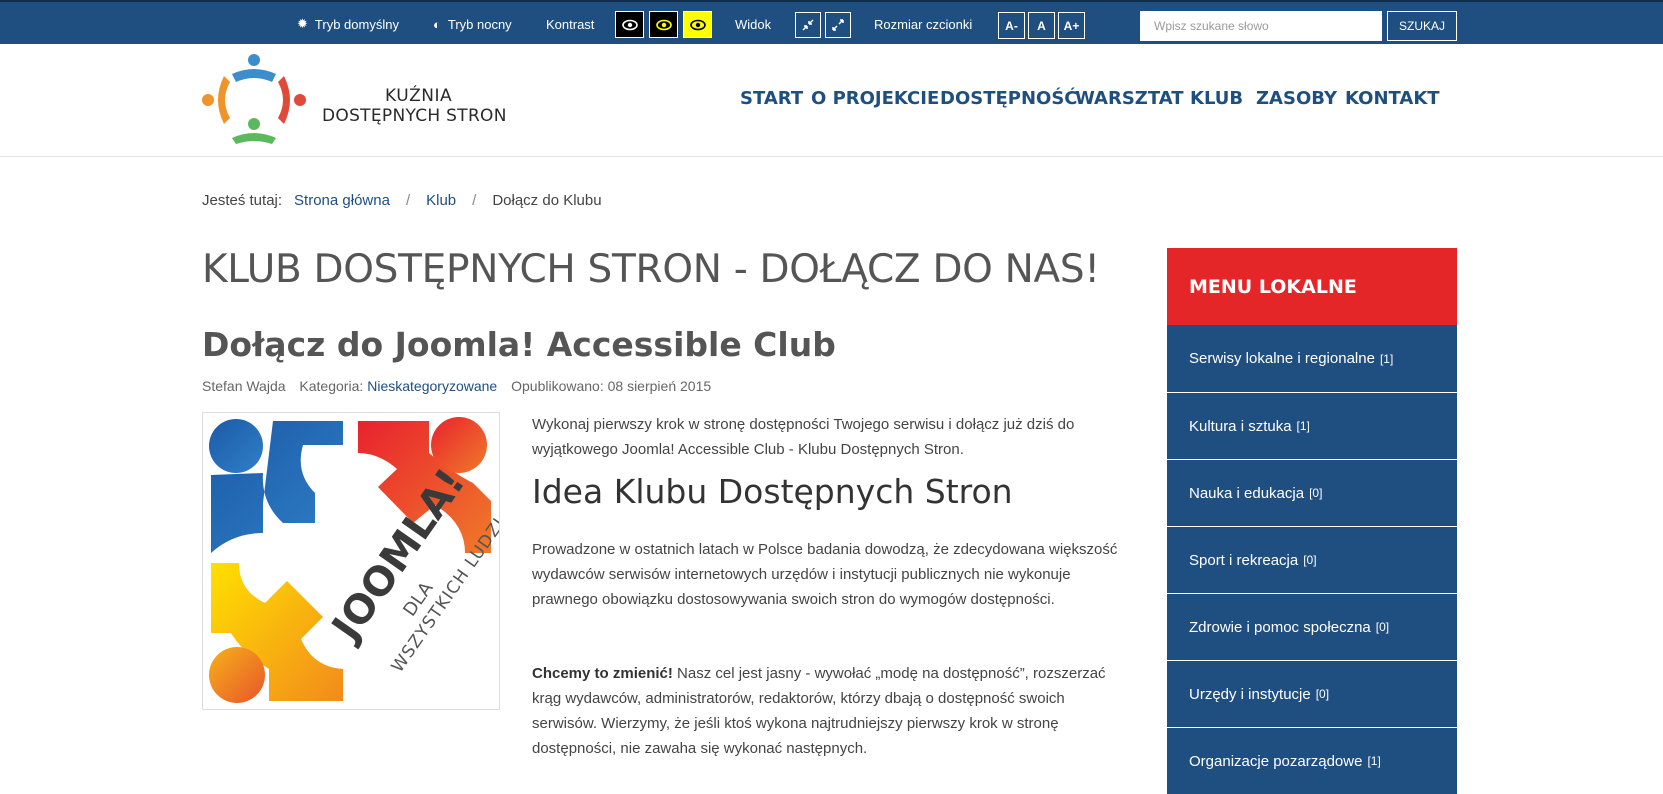  Describe the element at coordinates (1041, 25) in the screenshot. I see `font-normal-button: A` at that location.